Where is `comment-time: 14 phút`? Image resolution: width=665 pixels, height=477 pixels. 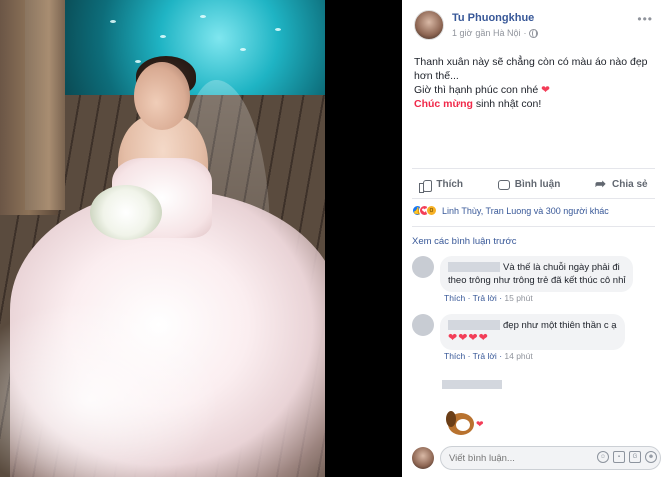 comment-time: 14 phút is located at coordinates (518, 356).